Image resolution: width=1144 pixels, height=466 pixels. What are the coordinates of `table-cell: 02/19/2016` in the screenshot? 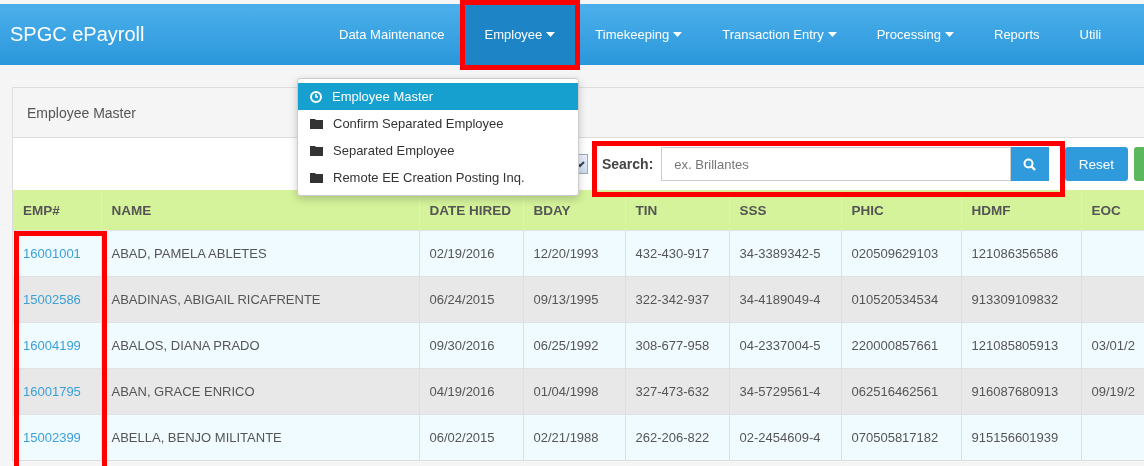 It's located at (471, 253).